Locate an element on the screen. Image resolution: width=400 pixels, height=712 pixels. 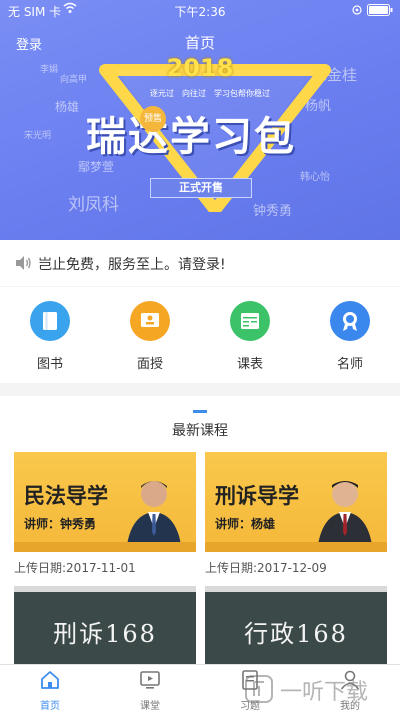
shortcut-label: 面授 is located at coordinates (149, 364).